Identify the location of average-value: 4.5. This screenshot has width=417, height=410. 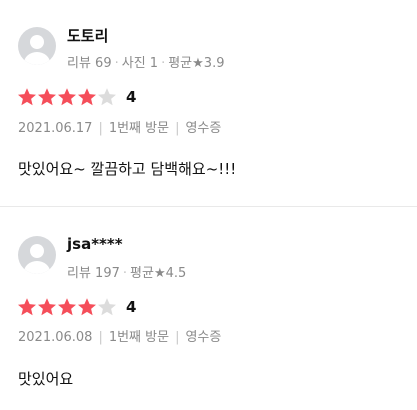
(176, 273).